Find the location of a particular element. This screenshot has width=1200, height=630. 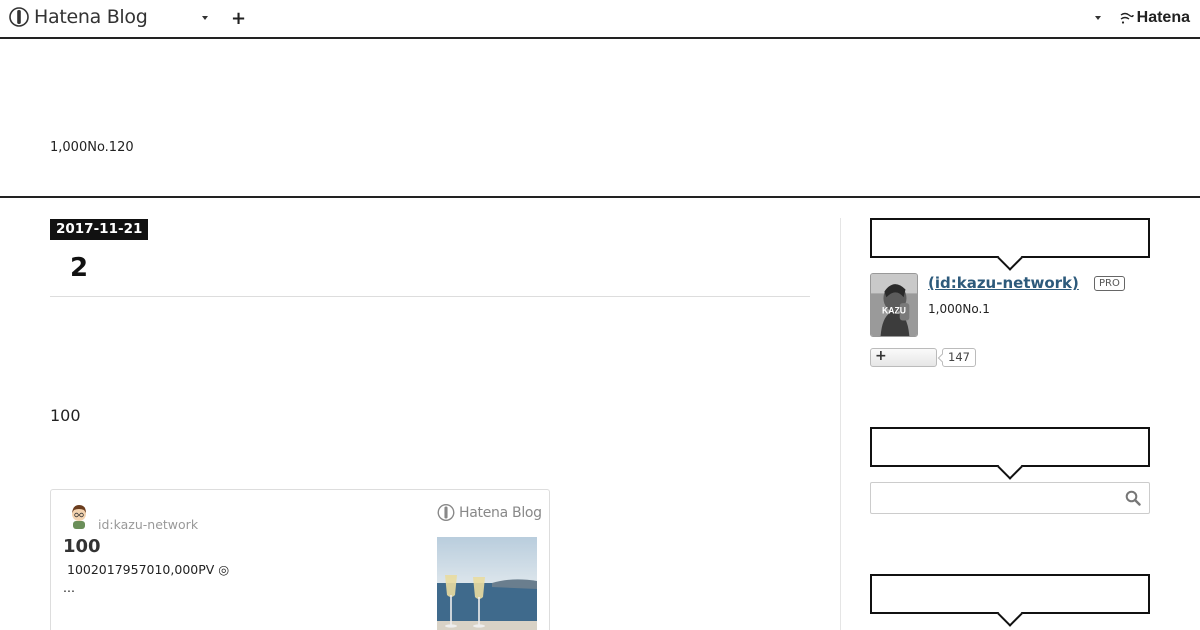

embed-thumbnail-image is located at coordinates (487, 583).